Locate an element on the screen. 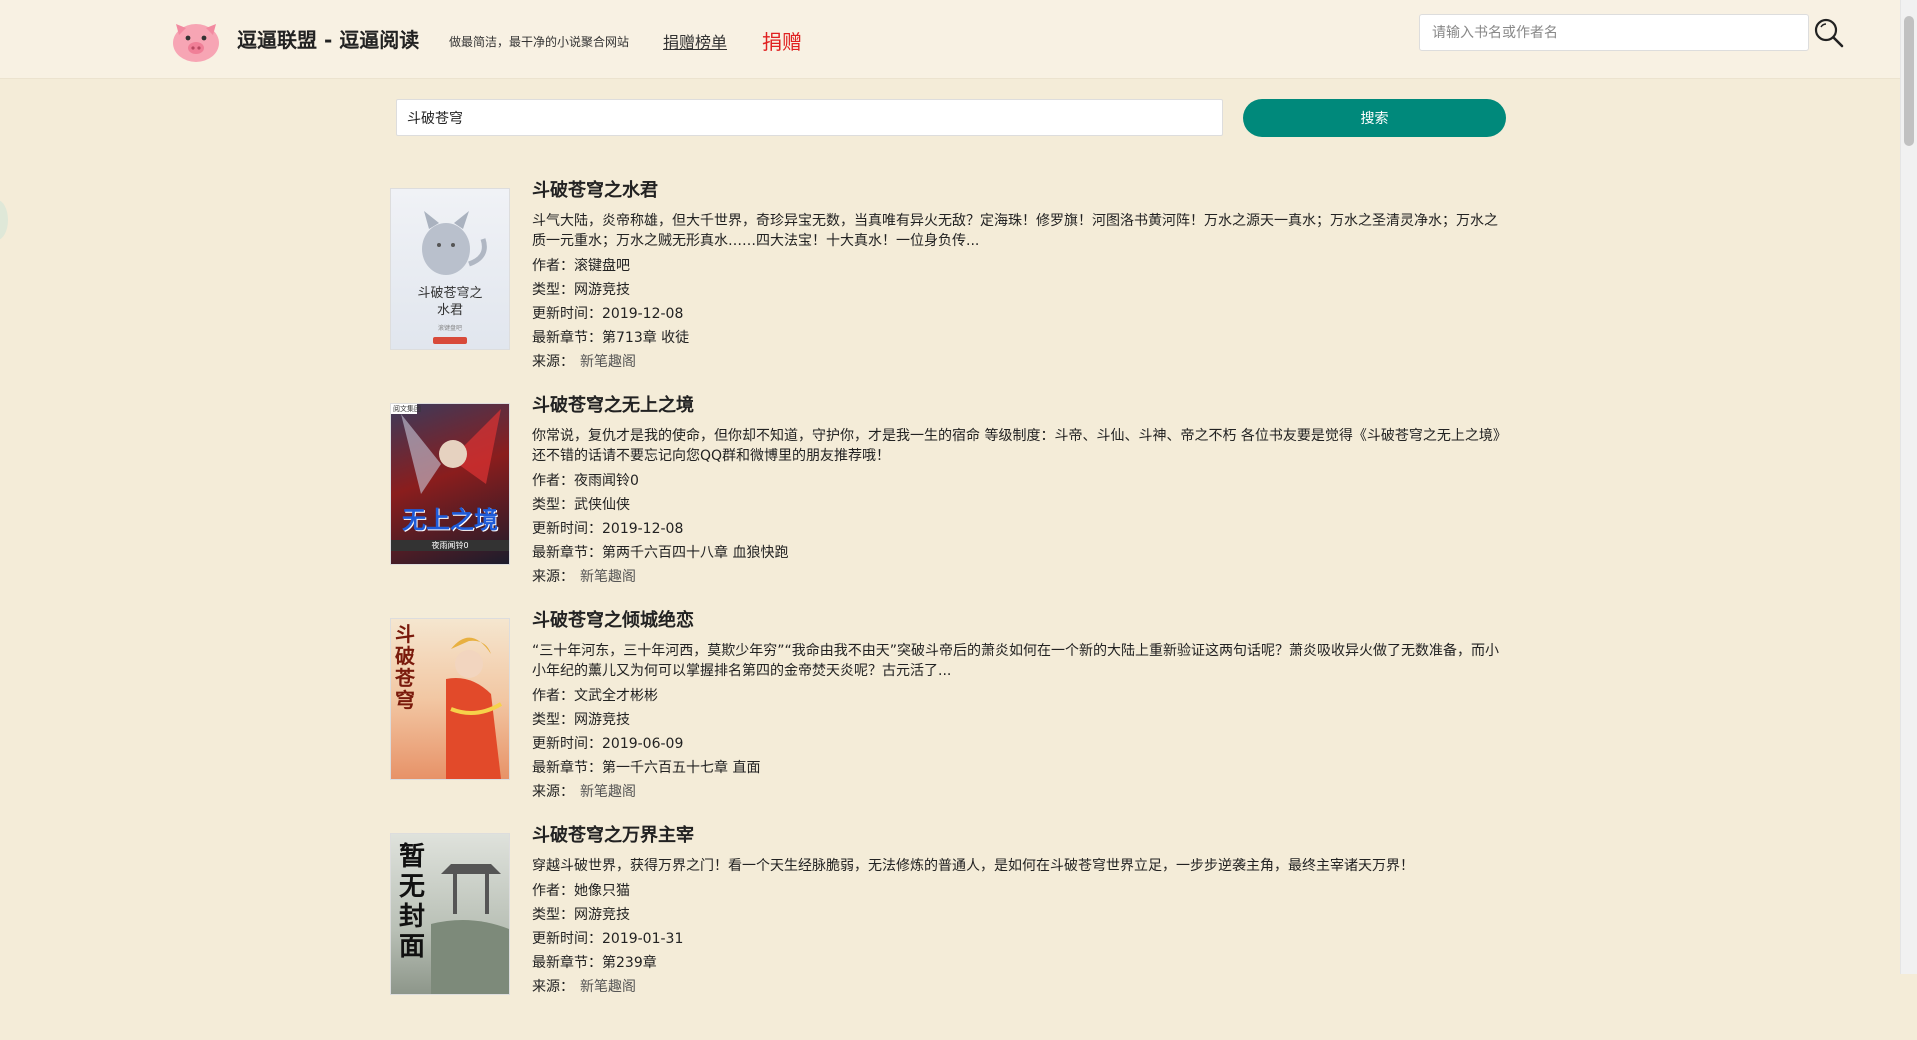  donate-link: 捐赠 is located at coordinates (782, 40).